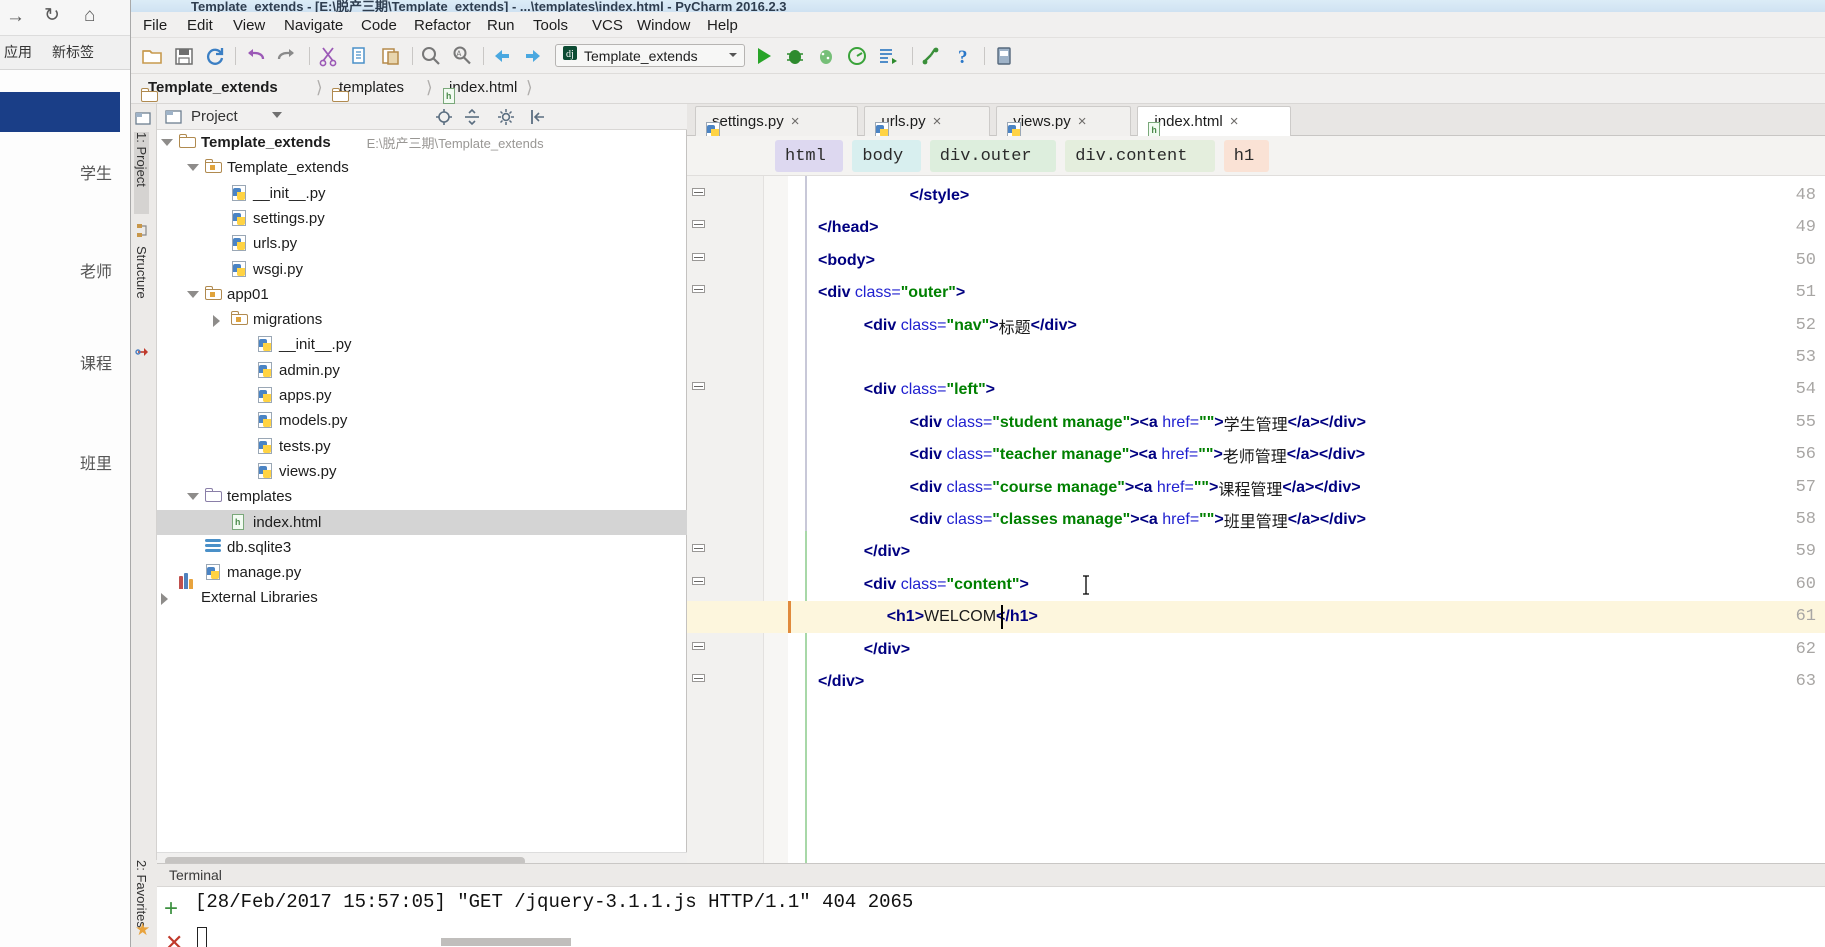 The width and height of the screenshot is (1825, 947). I want to click on collapse-all-icon, so click(472, 117).